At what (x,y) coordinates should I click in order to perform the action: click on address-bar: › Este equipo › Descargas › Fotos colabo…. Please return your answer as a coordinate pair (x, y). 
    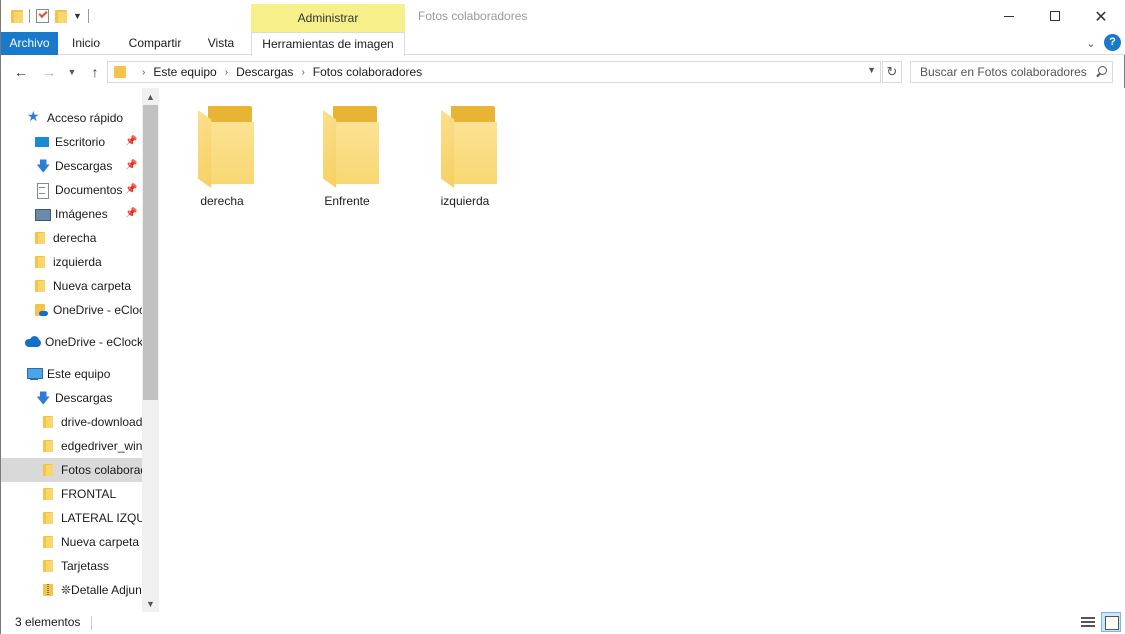
    Looking at the image, I should click on (494, 72).